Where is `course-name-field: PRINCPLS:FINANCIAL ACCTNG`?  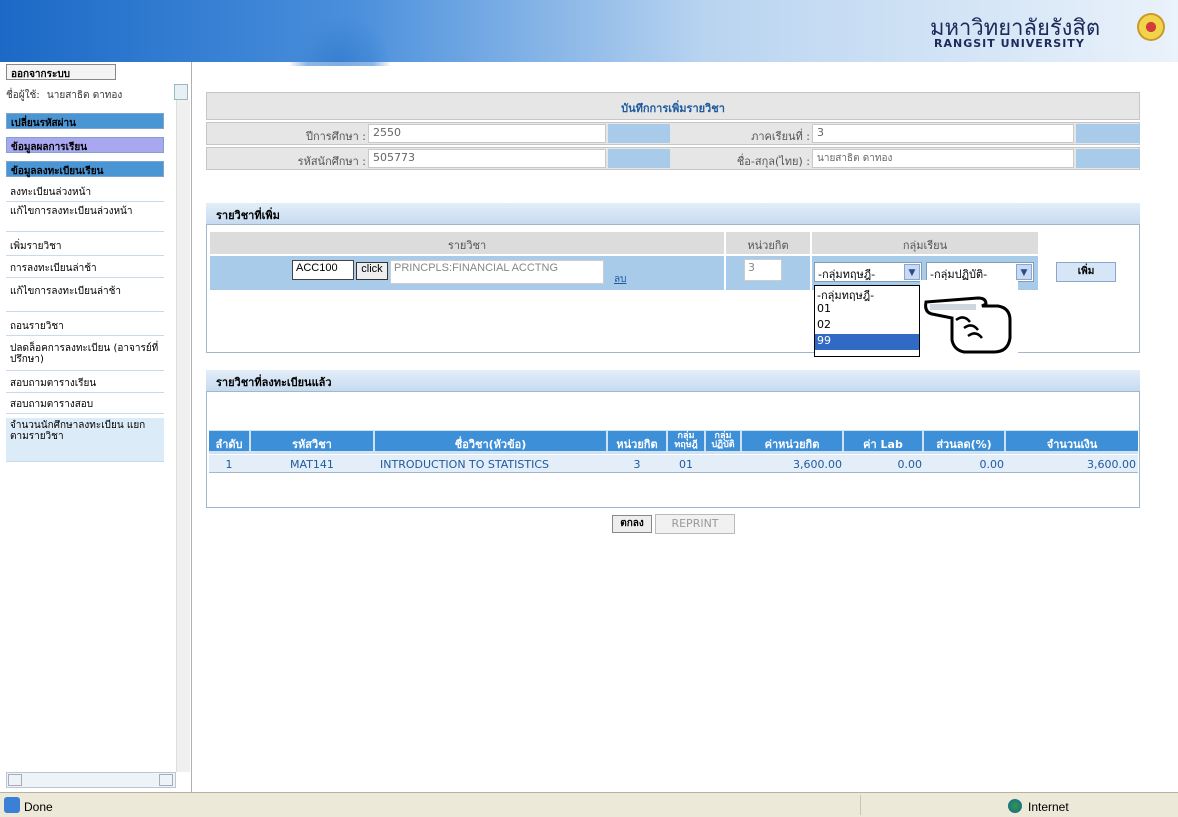 course-name-field: PRINCPLS:FINANCIAL ACCTNG is located at coordinates (497, 272).